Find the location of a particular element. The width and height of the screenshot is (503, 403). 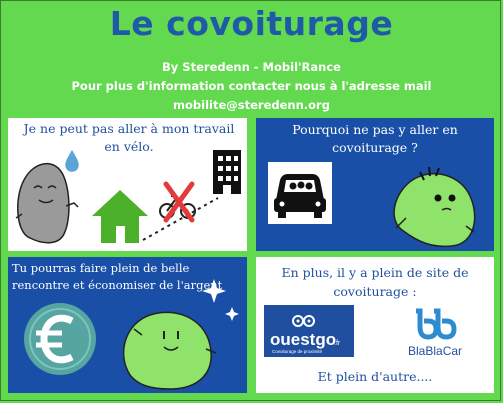

ouestgo-tagline: Covoiturage de proximité is located at coordinates (297, 351).